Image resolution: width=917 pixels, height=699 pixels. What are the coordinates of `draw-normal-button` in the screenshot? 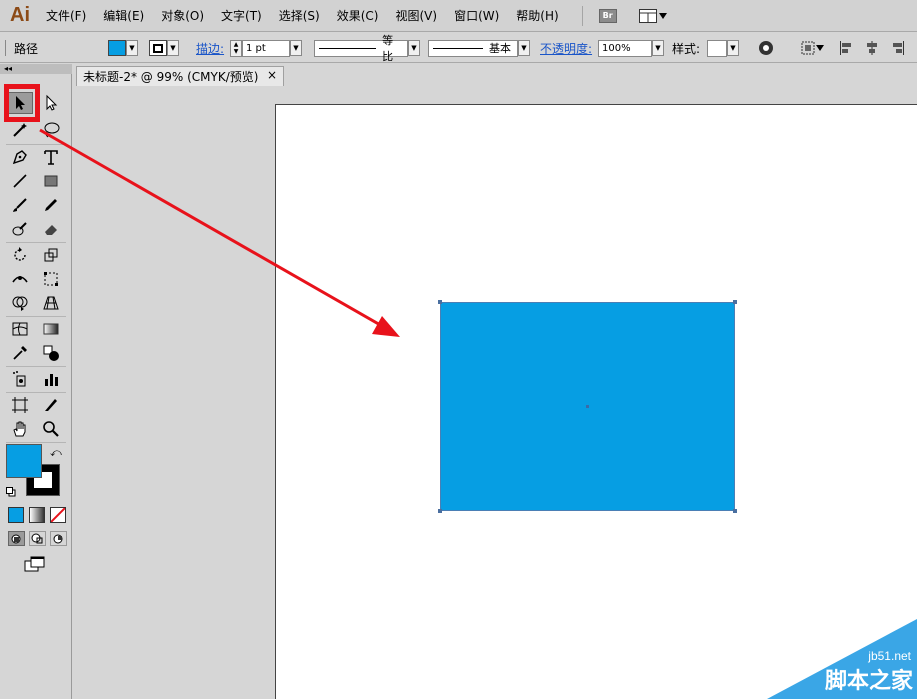 It's located at (16, 538).